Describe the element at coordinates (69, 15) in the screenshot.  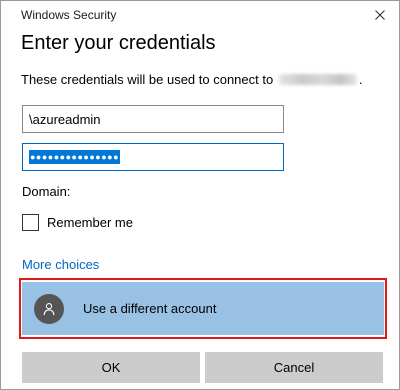
I see `window-title: Windows Security` at that location.